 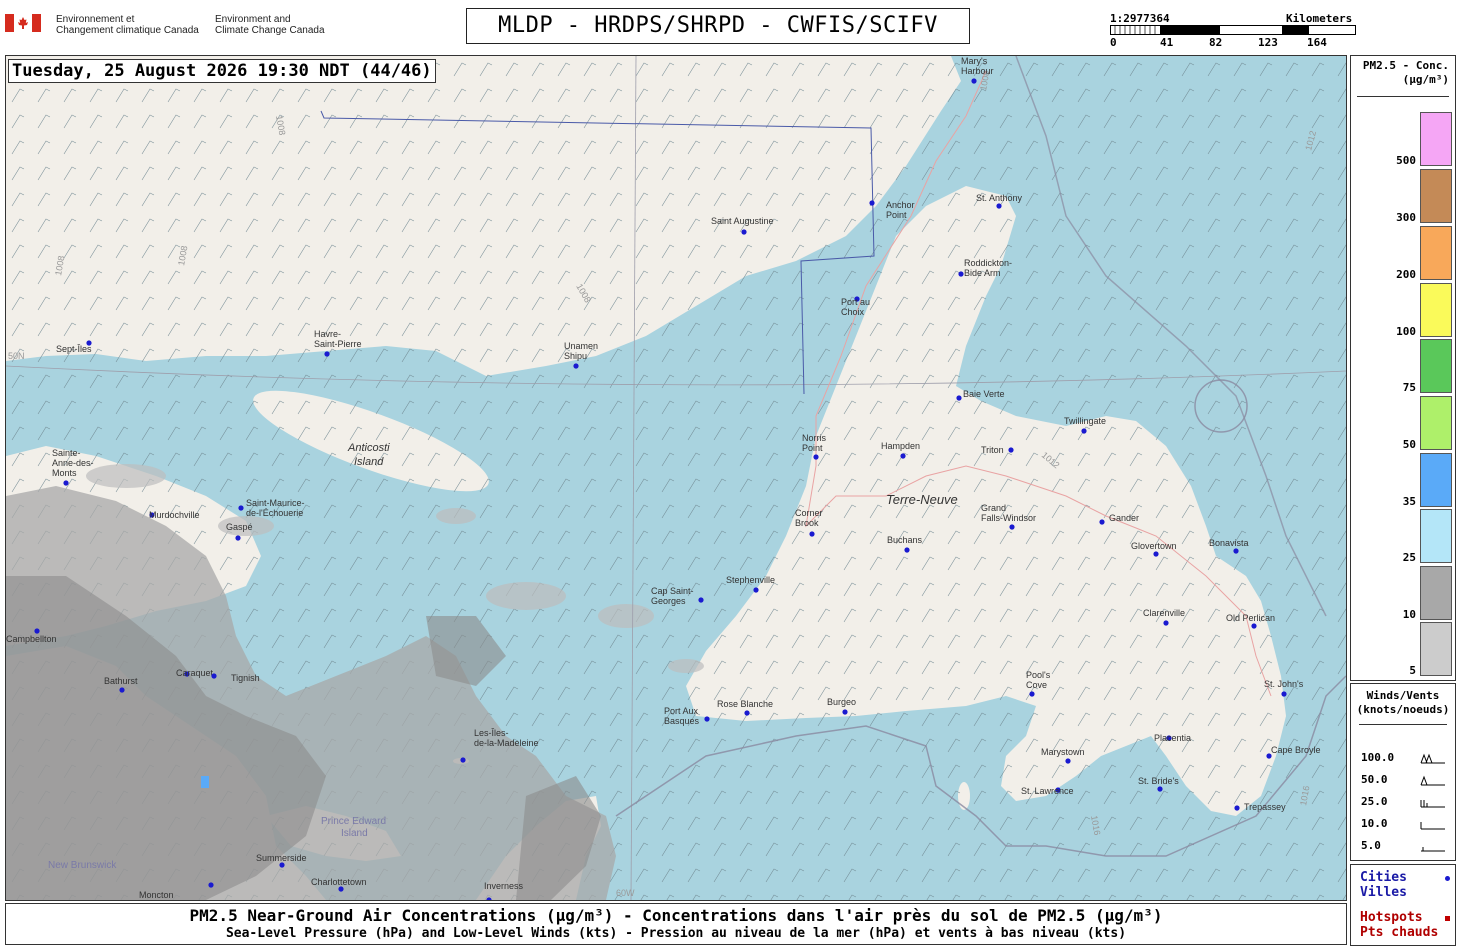 I want to click on city-label: Brook, so click(x=807, y=523).